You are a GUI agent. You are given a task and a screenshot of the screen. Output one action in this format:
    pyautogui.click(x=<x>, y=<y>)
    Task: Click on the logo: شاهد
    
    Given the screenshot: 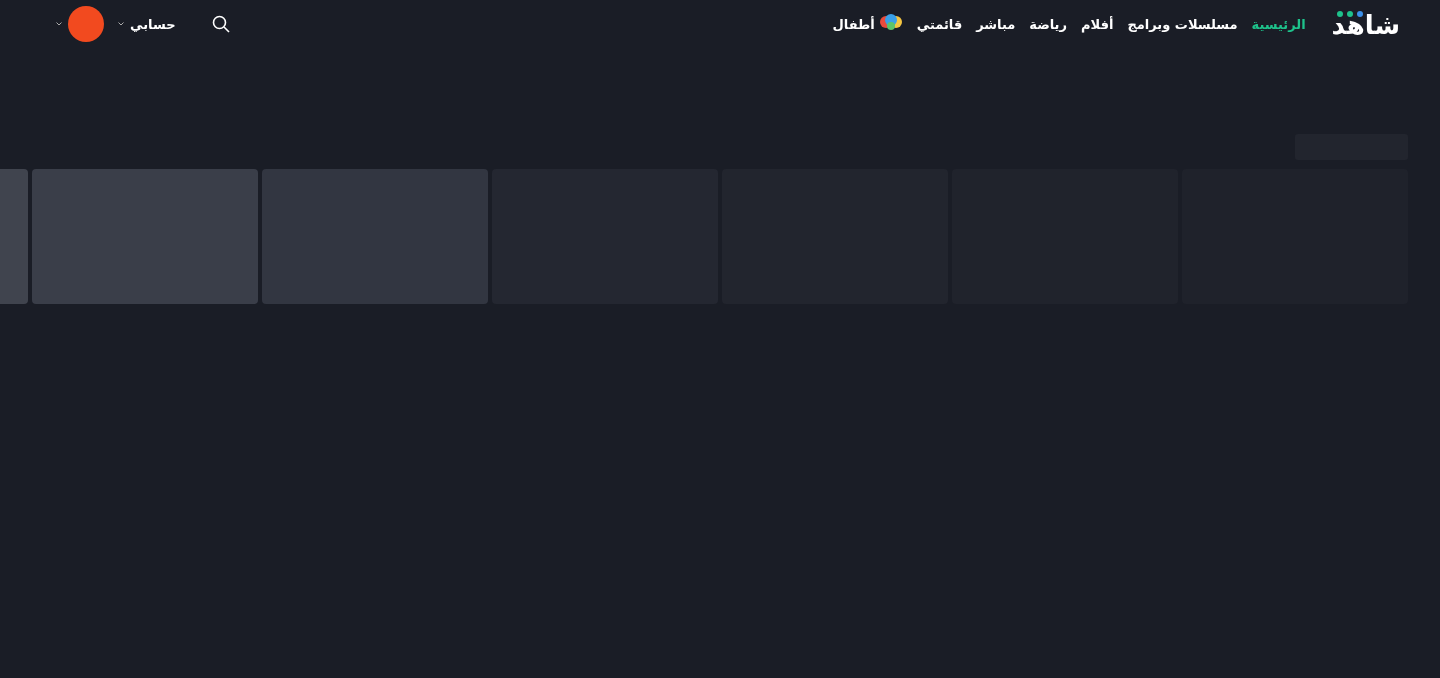 What is the action you would take?
    pyautogui.click(x=1365, y=24)
    